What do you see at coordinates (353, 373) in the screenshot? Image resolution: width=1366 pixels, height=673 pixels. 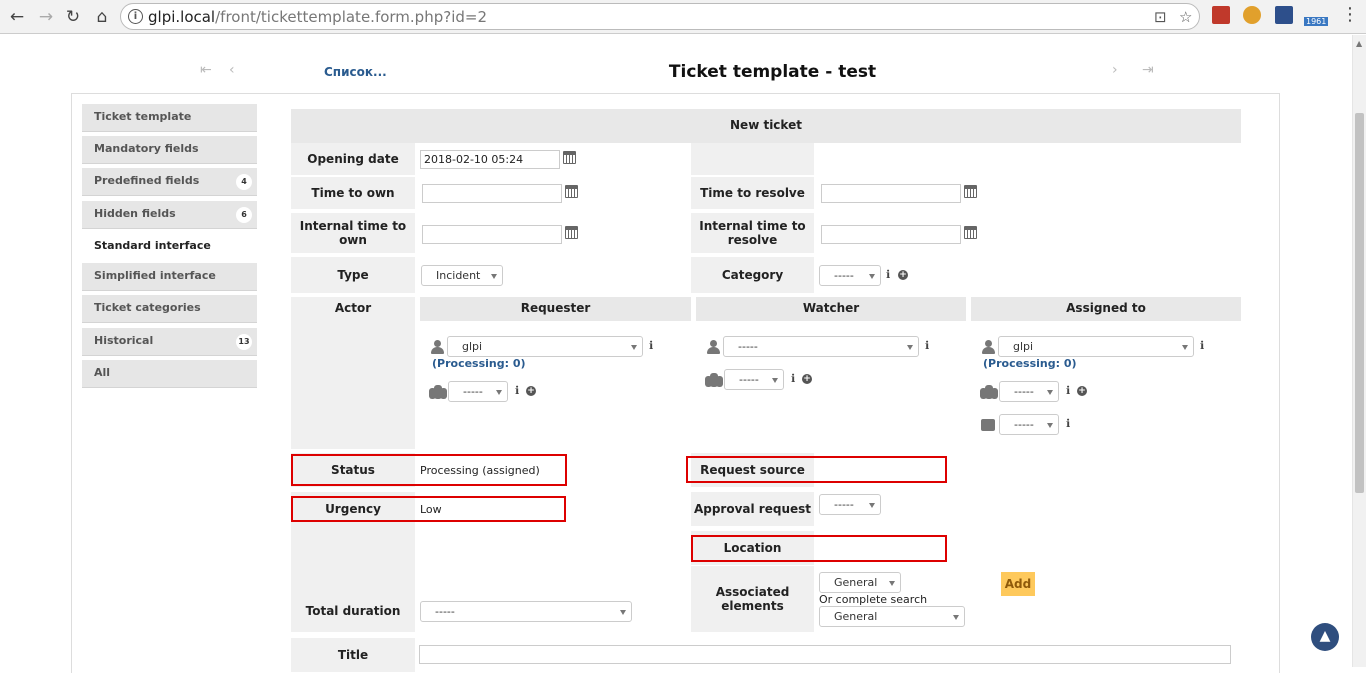 I see `actor-label: Actor` at bounding box center [353, 373].